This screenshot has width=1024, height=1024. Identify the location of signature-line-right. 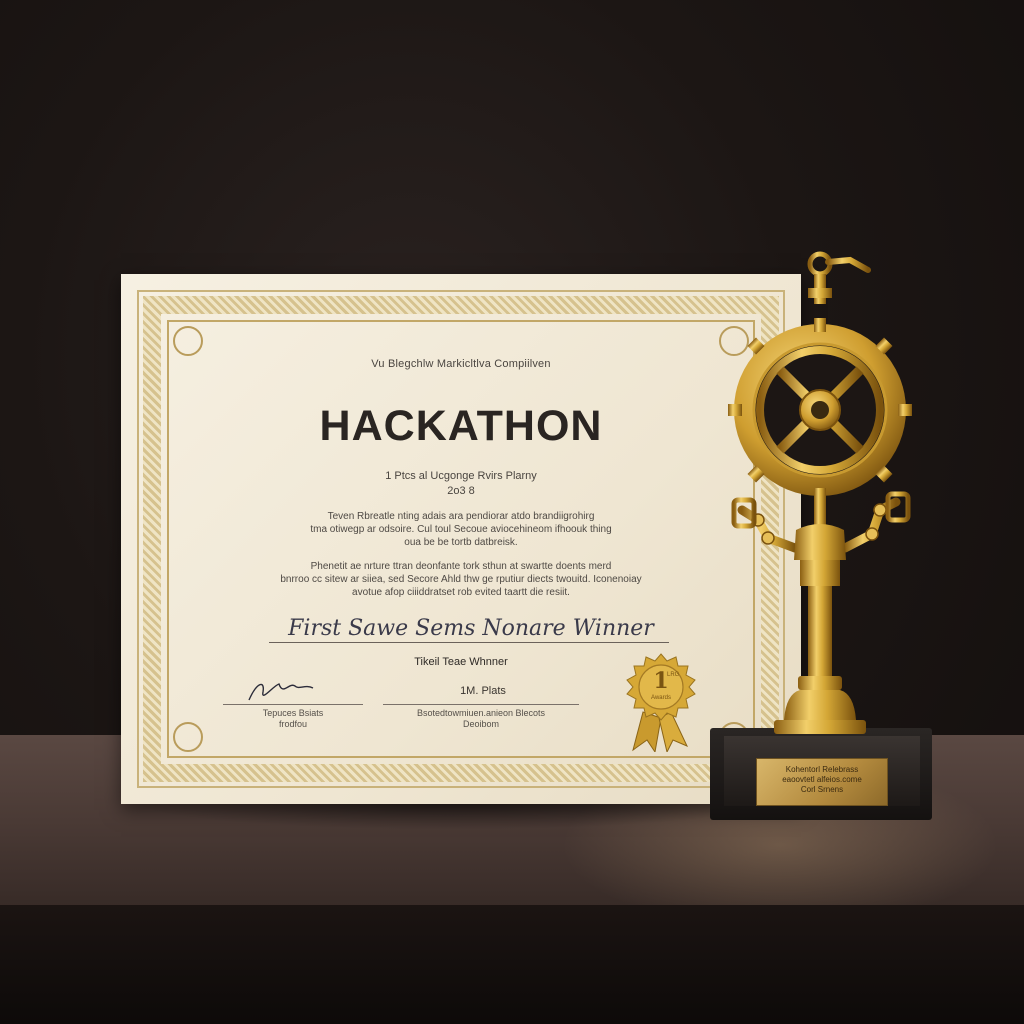
(481, 704).